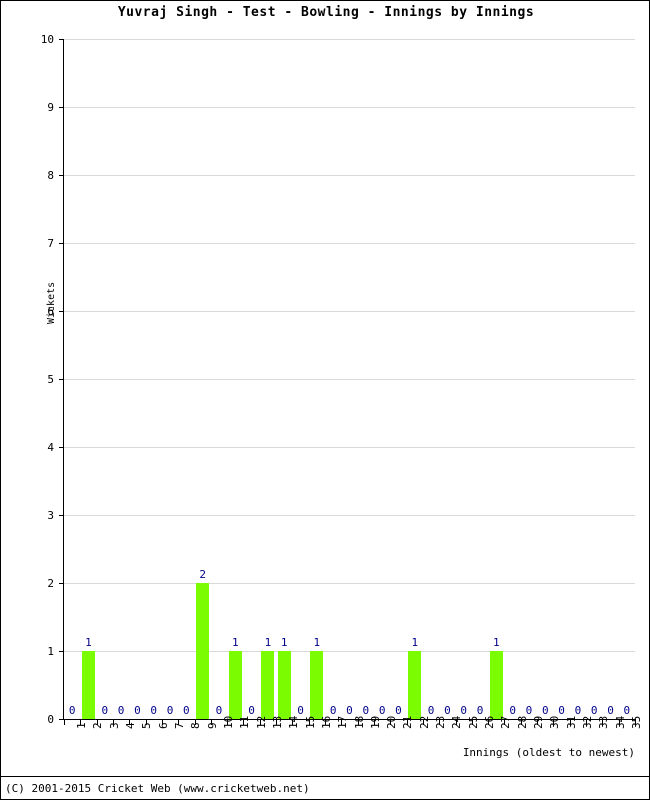  What do you see at coordinates (310, 722) in the screenshot?
I see `x-tick-label: 15` at bounding box center [310, 722].